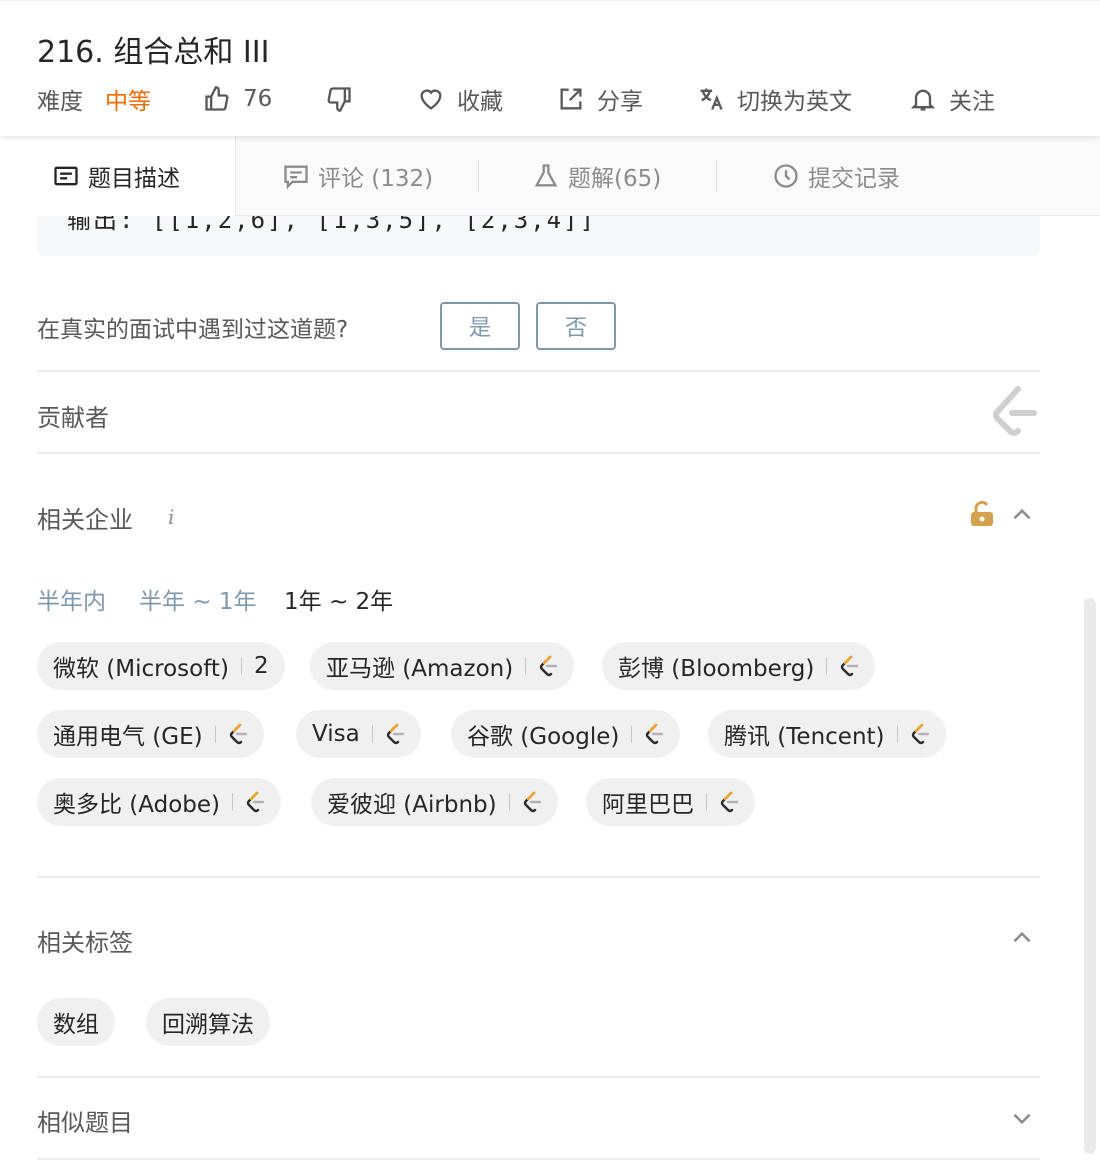  I want to click on dislike-button, so click(345, 99).